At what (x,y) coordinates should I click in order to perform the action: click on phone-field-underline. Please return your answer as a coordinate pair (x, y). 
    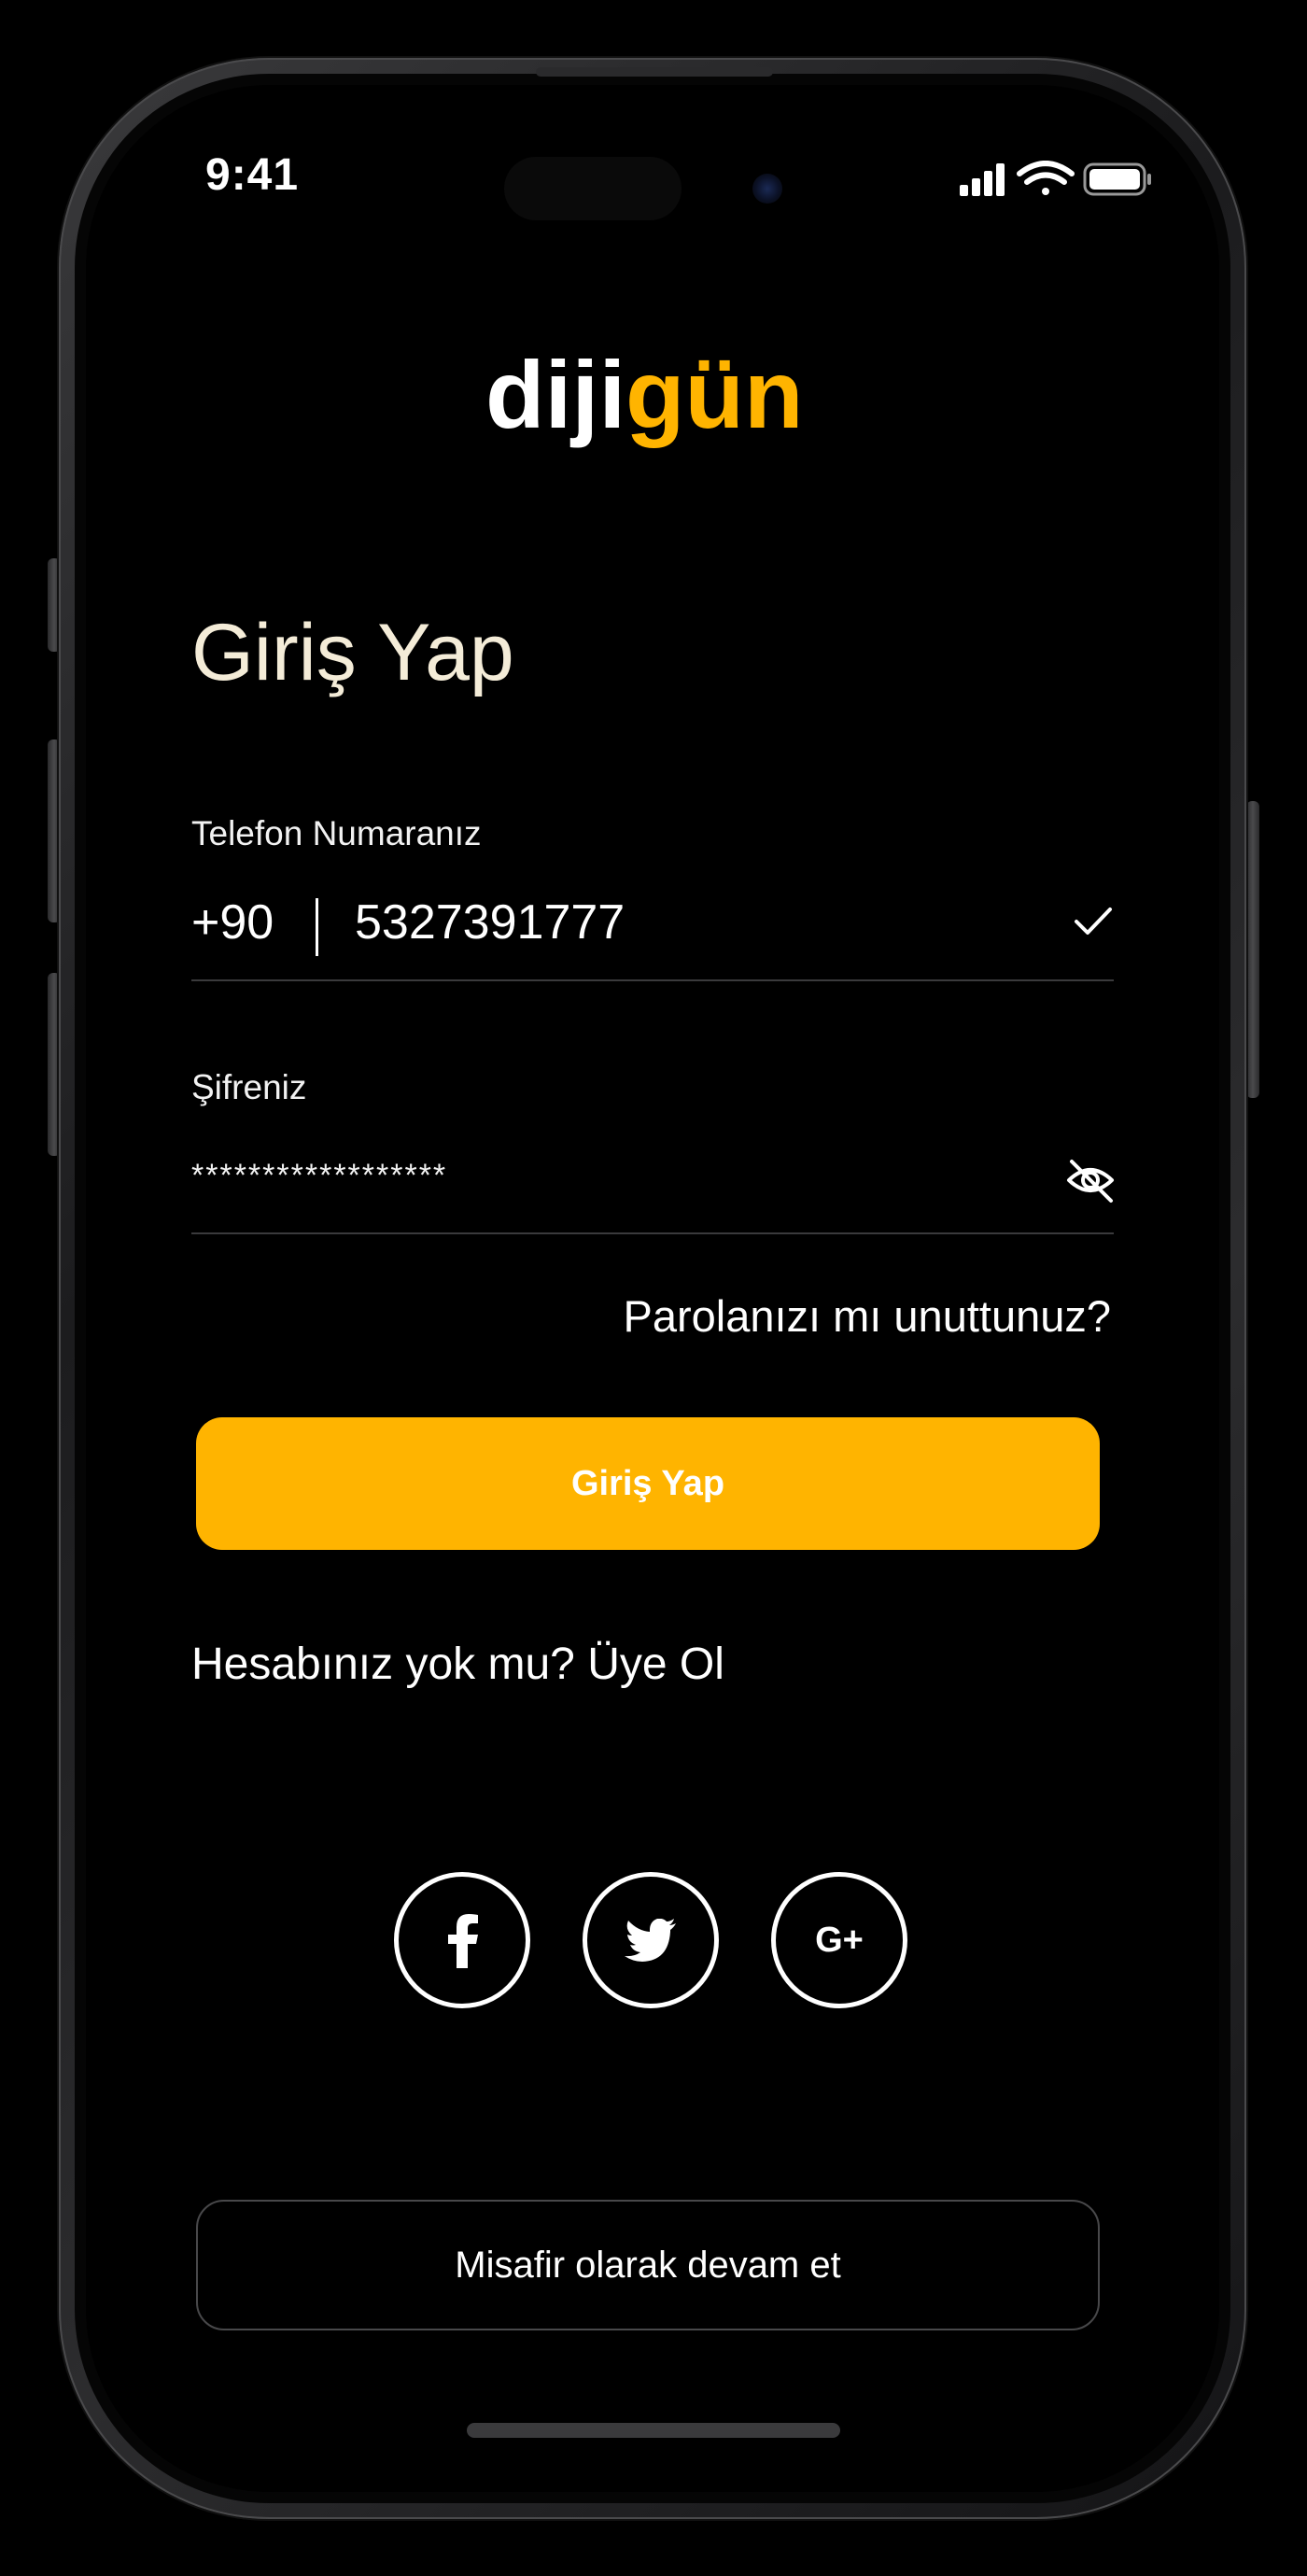
    Looking at the image, I should click on (653, 980).